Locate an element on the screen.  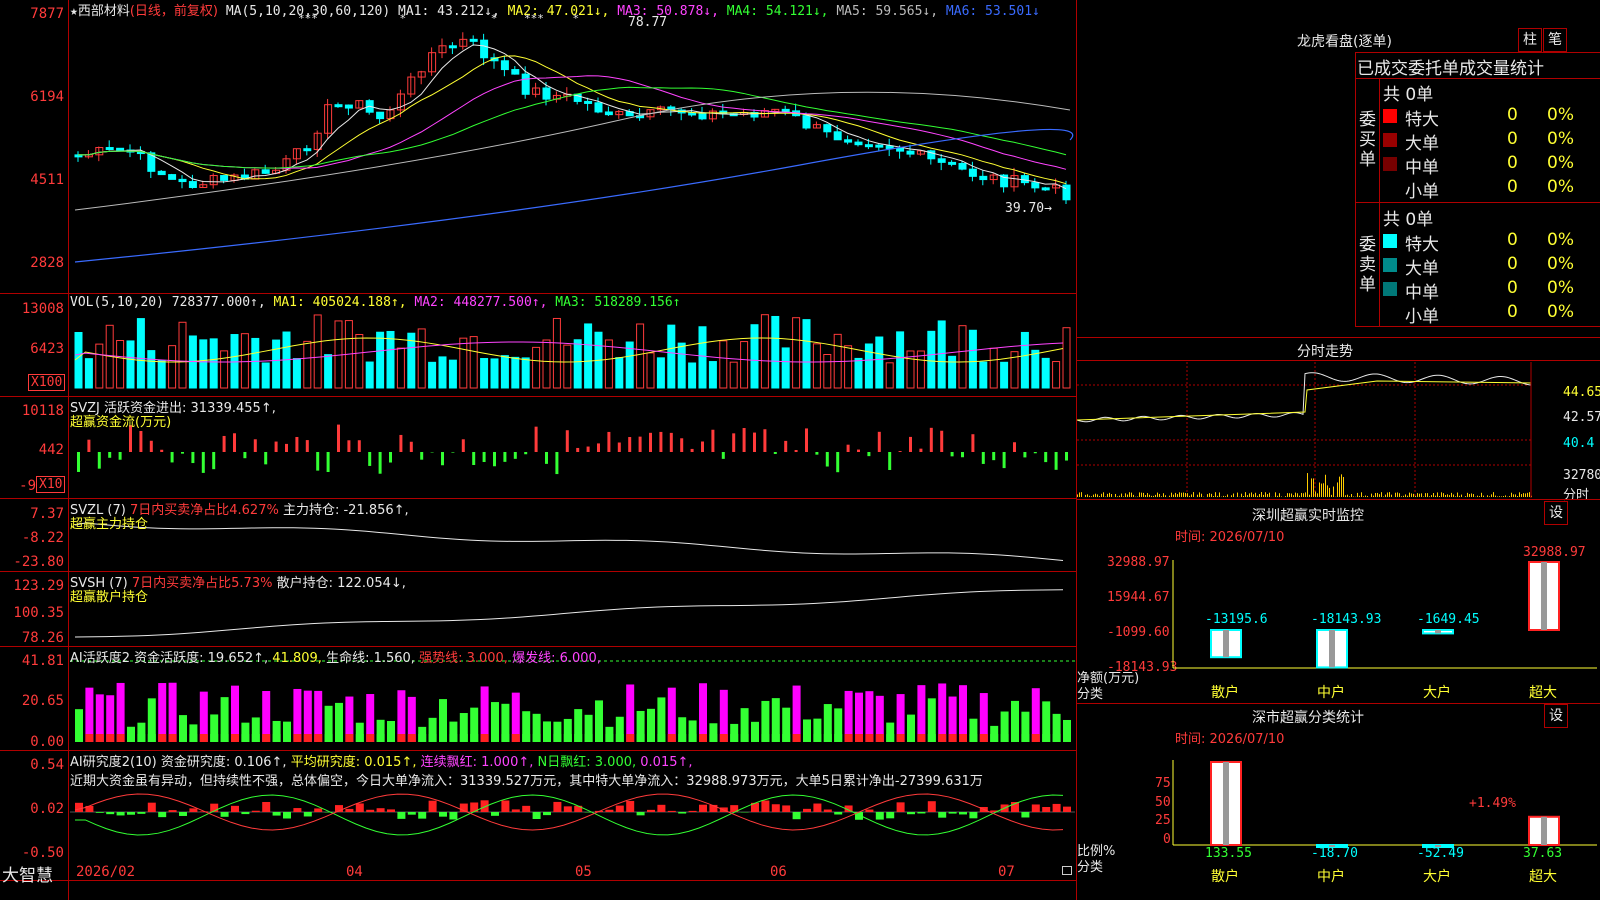
bar-value-label: 37.63 is located at coordinates (1543, 853).